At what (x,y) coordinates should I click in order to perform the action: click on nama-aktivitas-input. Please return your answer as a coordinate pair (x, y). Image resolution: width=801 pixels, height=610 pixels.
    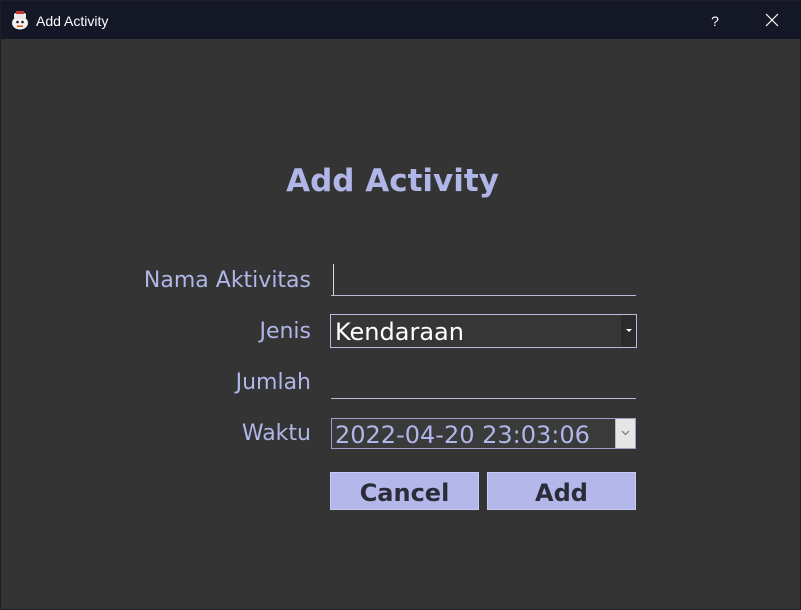
    Looking at the image, I should click on (483, 281).